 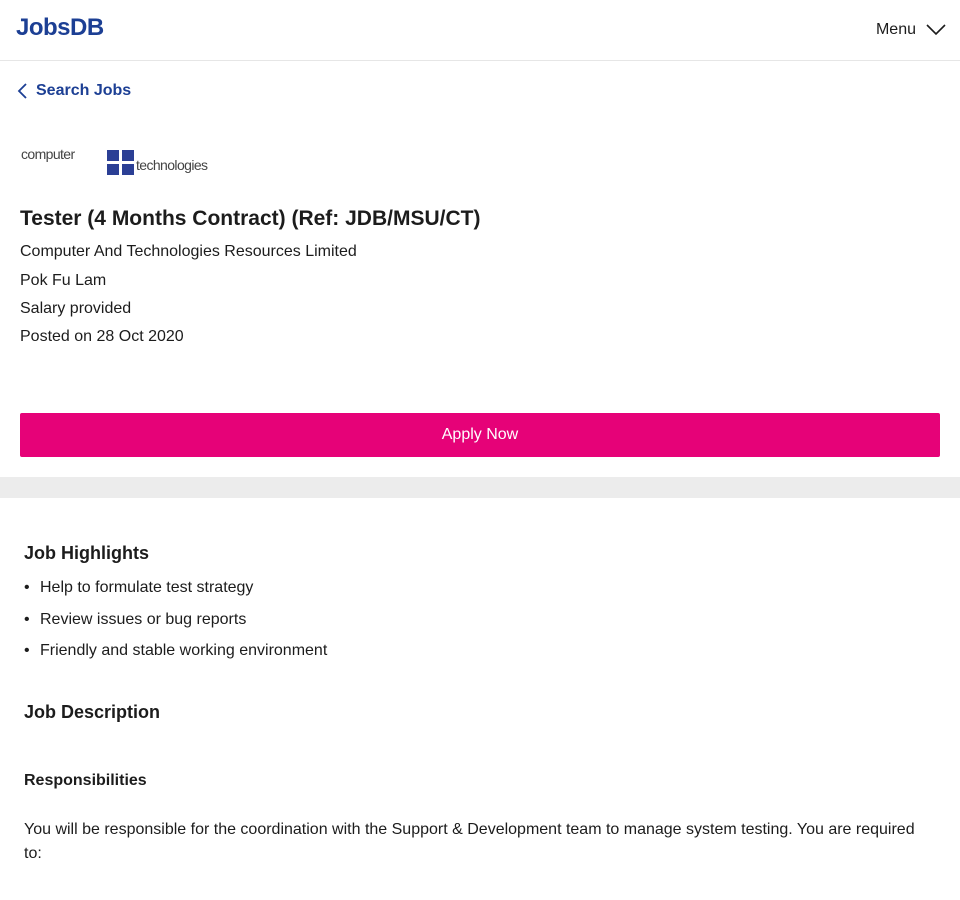 I want to click on company-logo-word-right: technologies, so click(x=172, y=165).